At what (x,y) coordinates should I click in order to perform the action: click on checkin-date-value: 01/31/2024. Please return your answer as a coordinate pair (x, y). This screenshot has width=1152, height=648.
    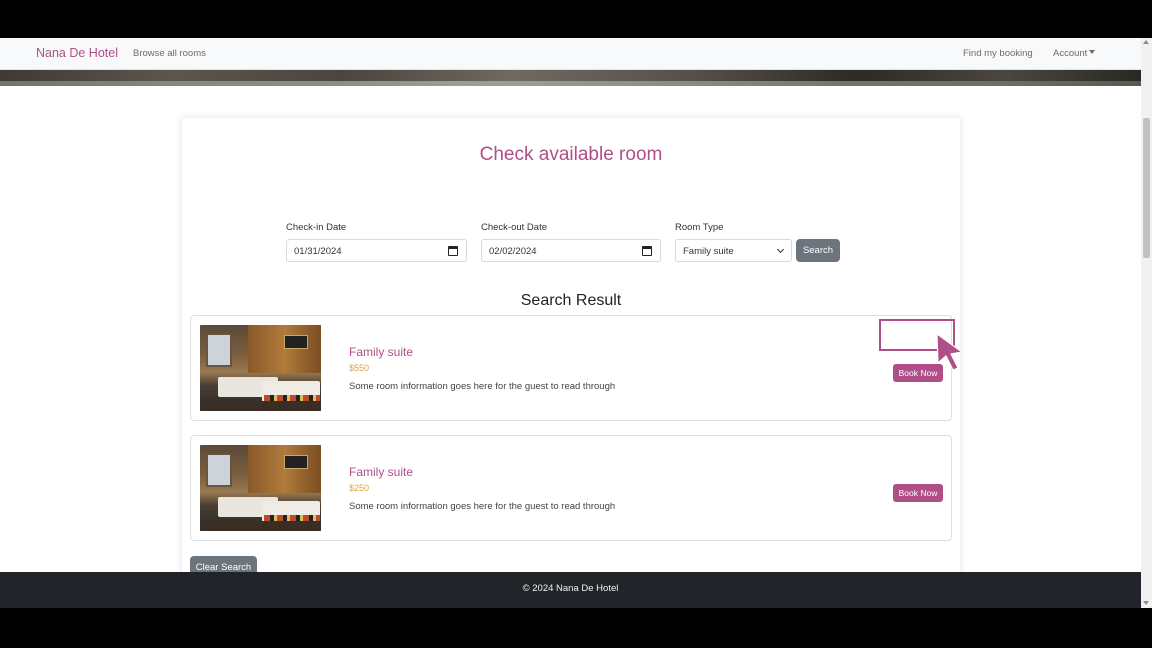
    Looking at the image, I should click on (318, 251).